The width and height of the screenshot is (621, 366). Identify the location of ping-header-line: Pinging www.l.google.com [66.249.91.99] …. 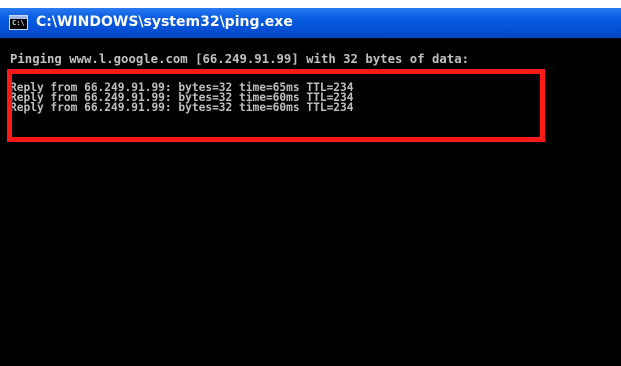
(240, 59).